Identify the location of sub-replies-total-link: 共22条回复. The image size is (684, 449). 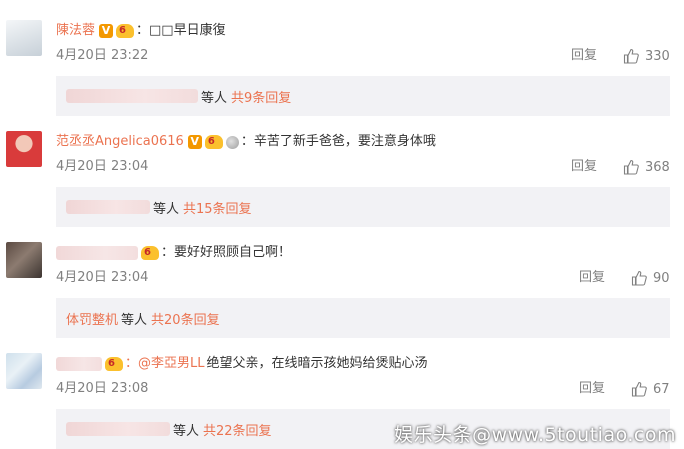
(237, 429).